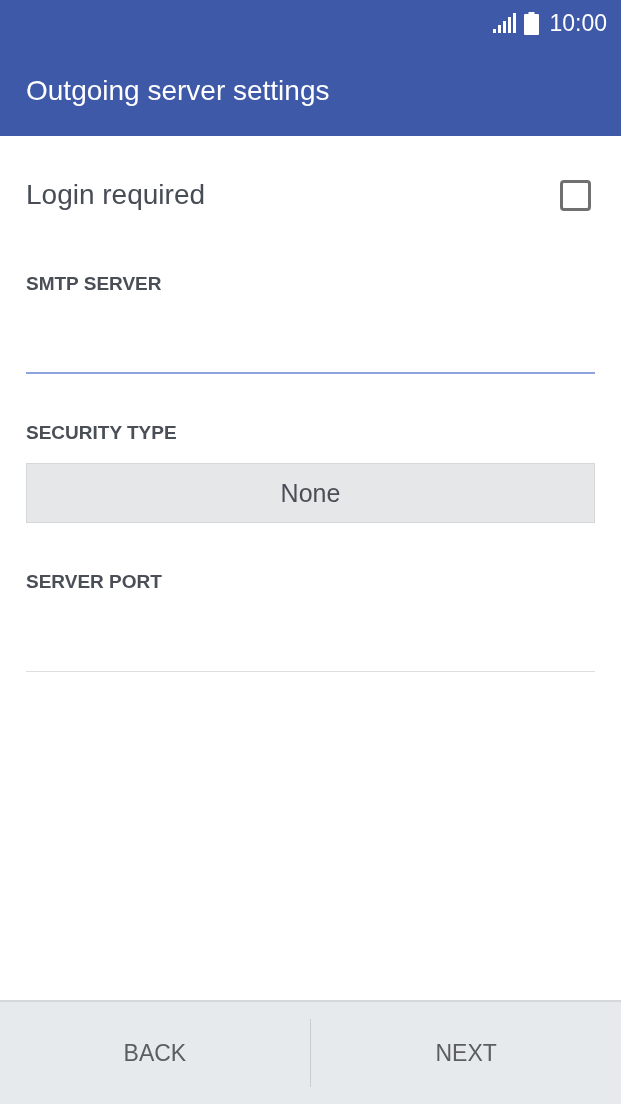 The width and height of the screenshot is (621, 1104). I want to click on field-label: SERVER PORT, so click(94, 582).